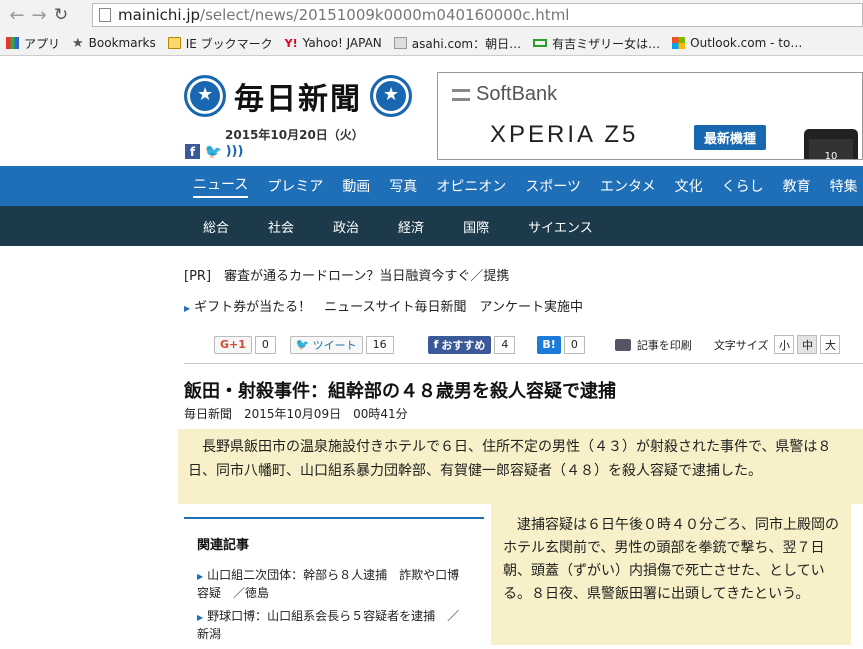 The image size is (863, 649). I want to click on related-item: ▶ 山口組二次団体：幹部ら８人逮捕 詐欺や口博容疑 ／徳島, so click(340, 584).